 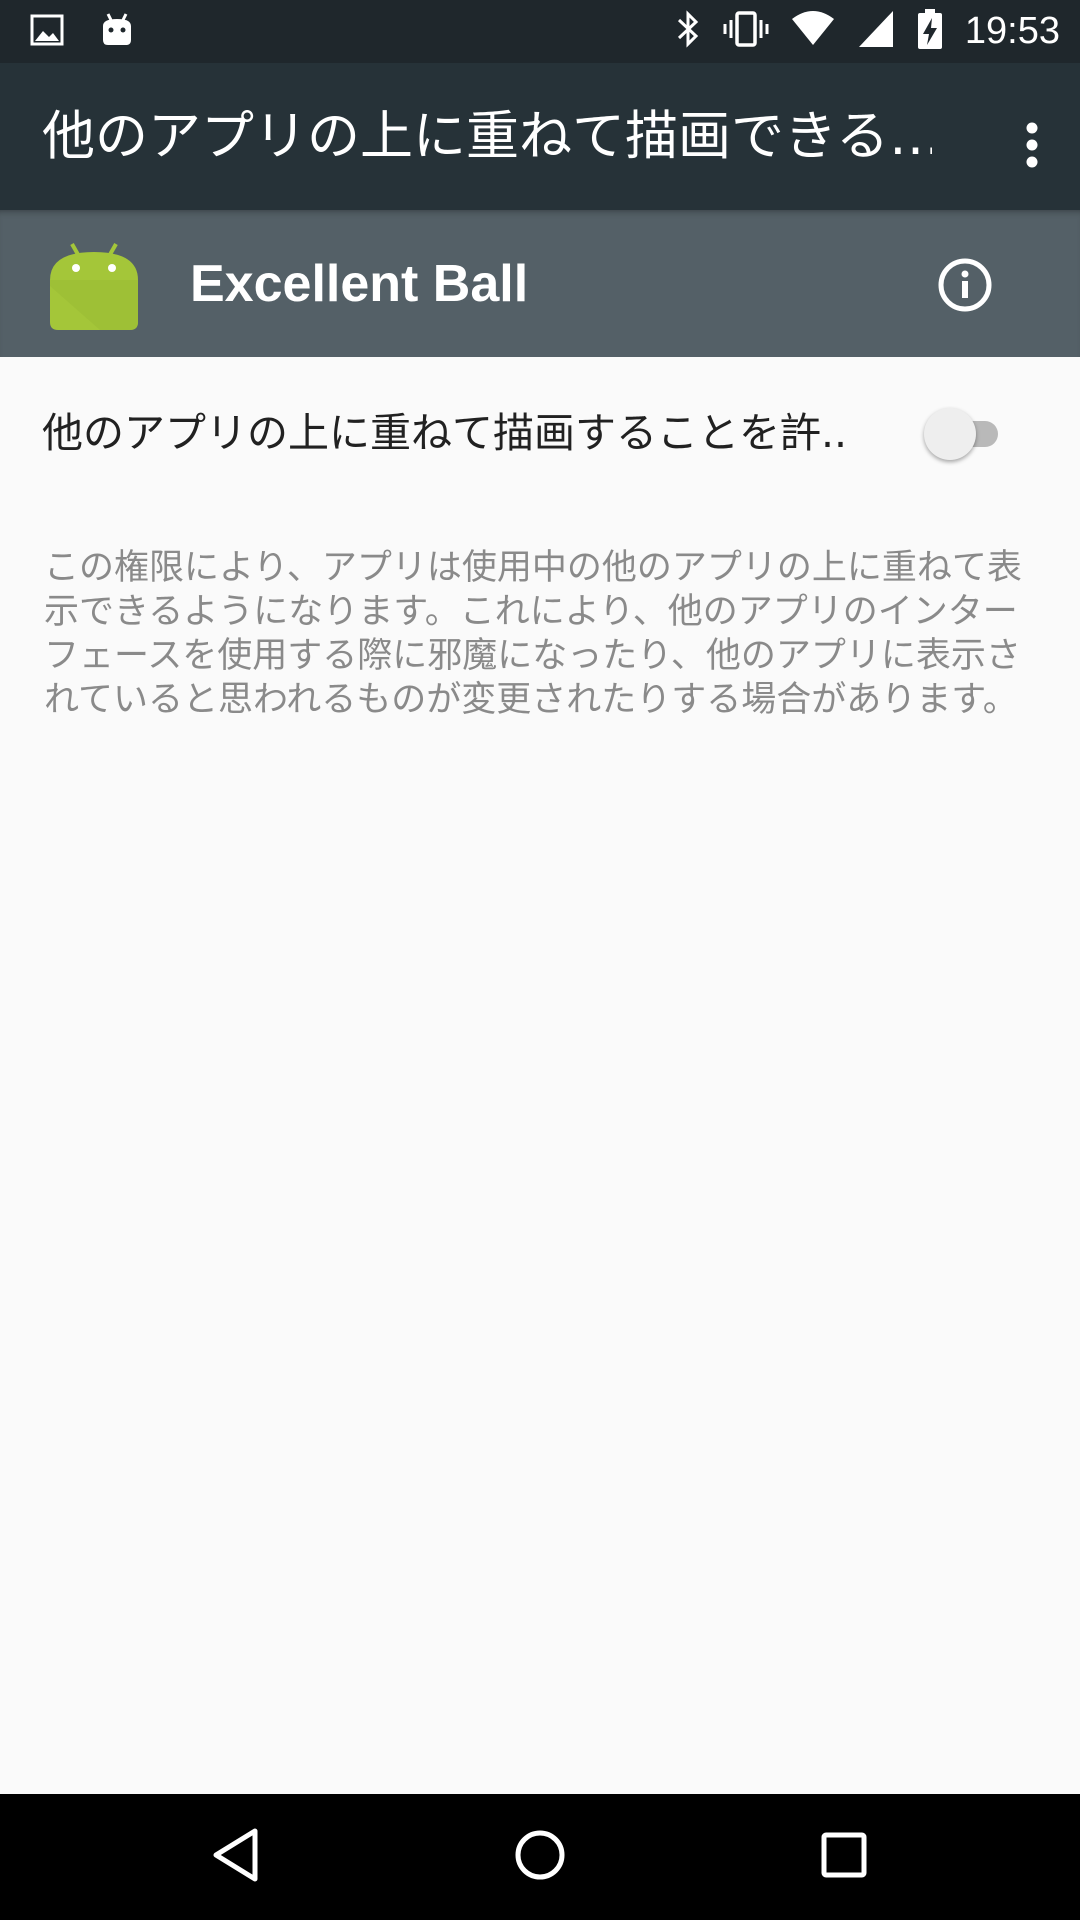 I want to click on recents-button, so click(x=844, y=1857).